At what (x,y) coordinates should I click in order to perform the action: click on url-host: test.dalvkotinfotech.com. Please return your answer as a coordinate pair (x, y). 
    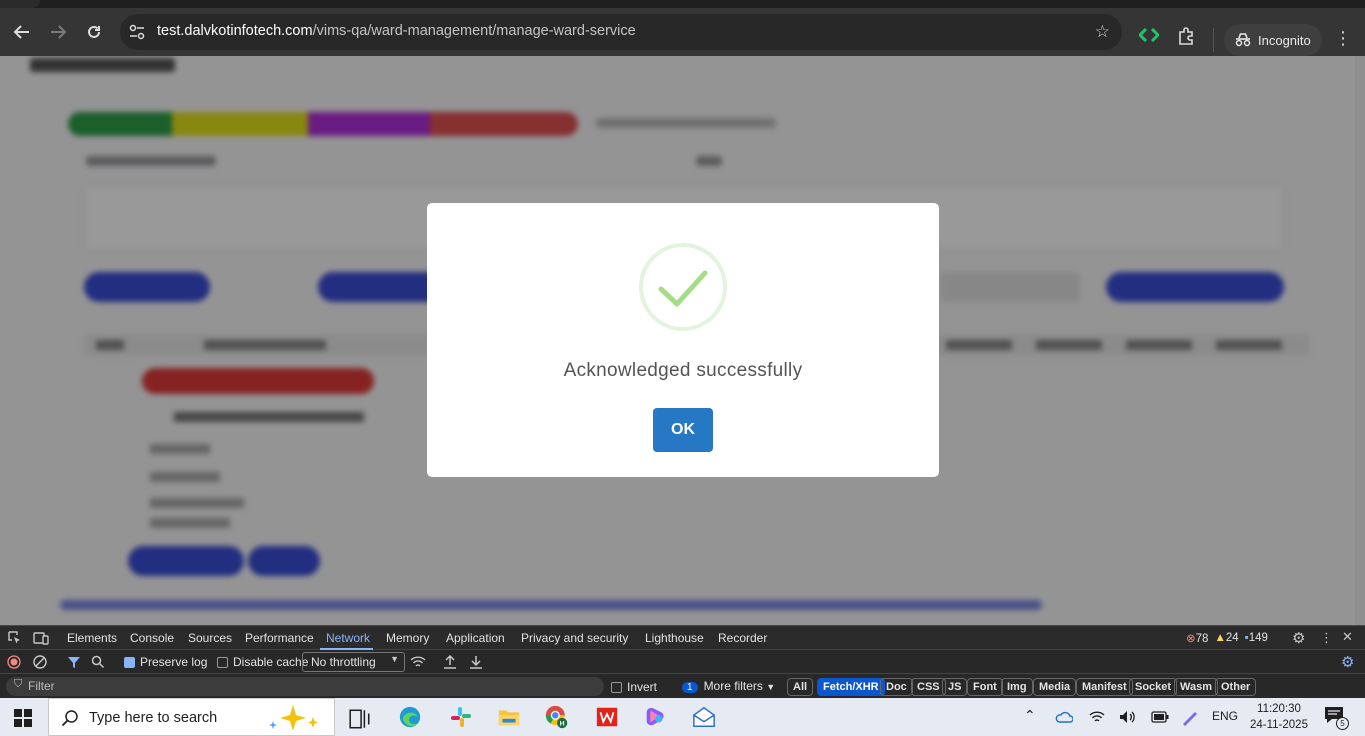
    Looking at the image, I should click on (235, 31).